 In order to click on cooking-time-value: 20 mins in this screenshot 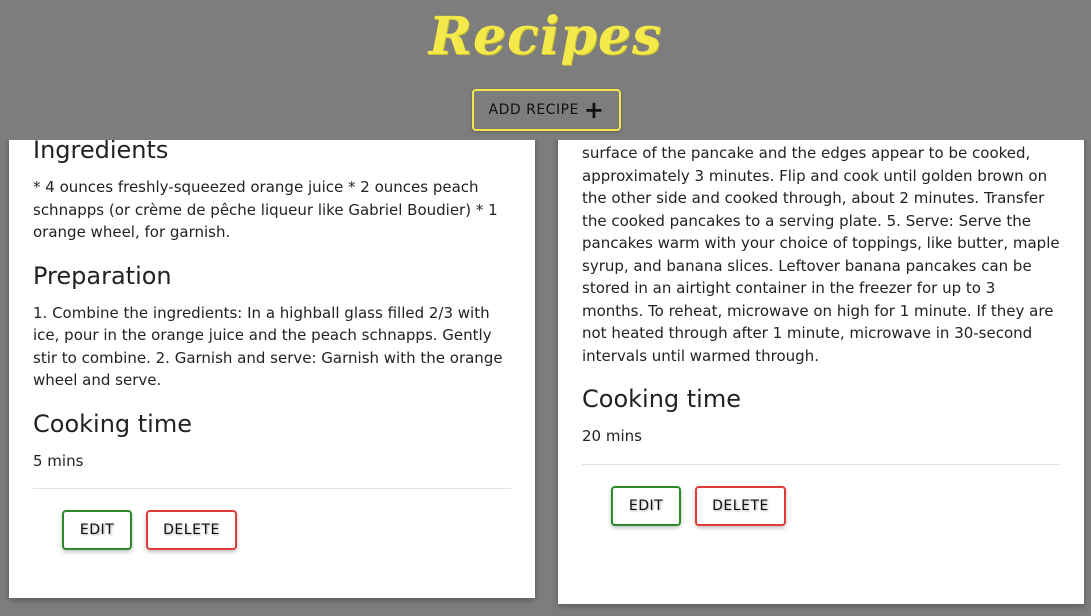, I will do `click(612, 436)`.